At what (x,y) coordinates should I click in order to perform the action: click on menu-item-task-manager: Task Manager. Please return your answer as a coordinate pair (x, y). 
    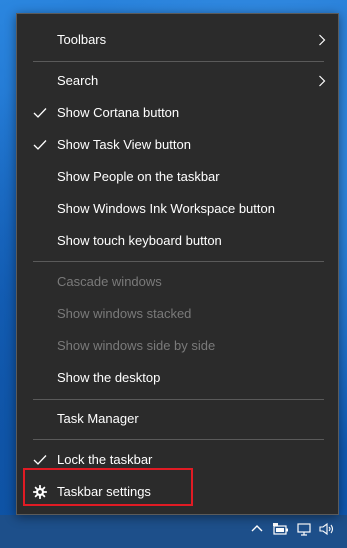
    Looking at the image, I should click on (177, 419).